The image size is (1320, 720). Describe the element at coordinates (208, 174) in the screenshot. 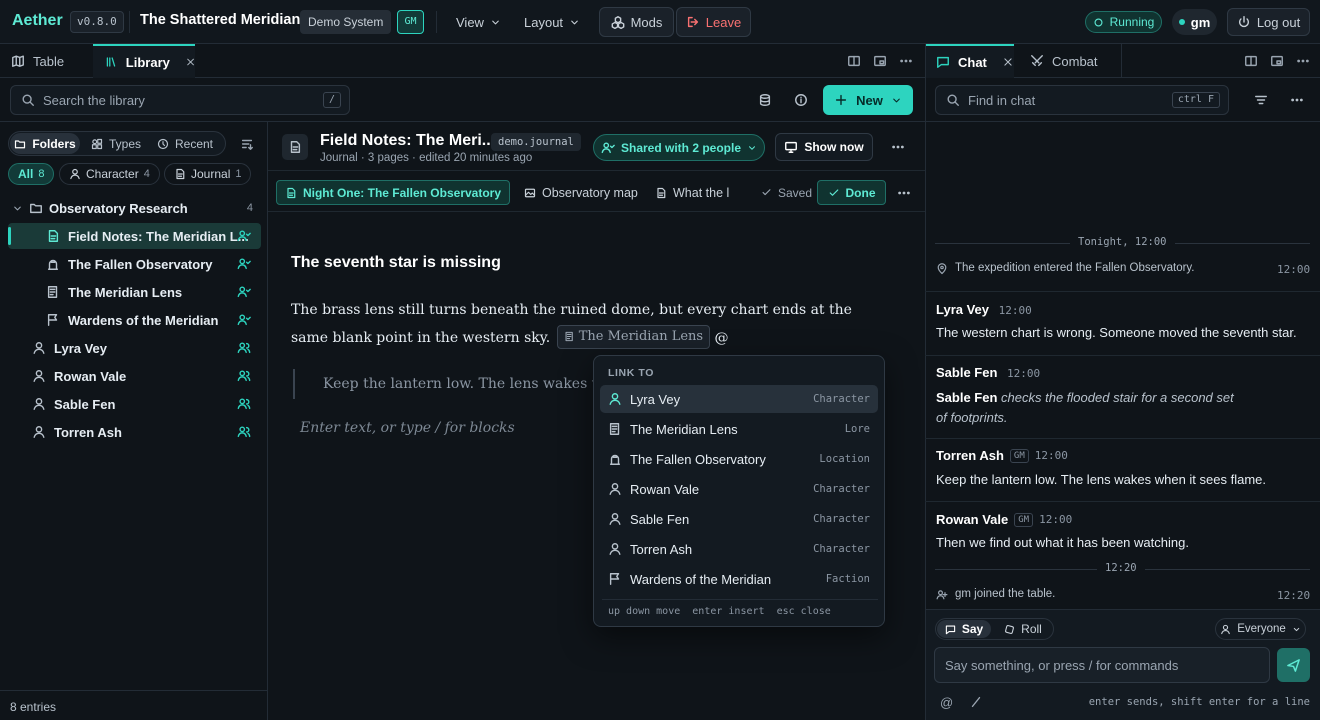

I see `filter-journal: Journal 1` at that location.